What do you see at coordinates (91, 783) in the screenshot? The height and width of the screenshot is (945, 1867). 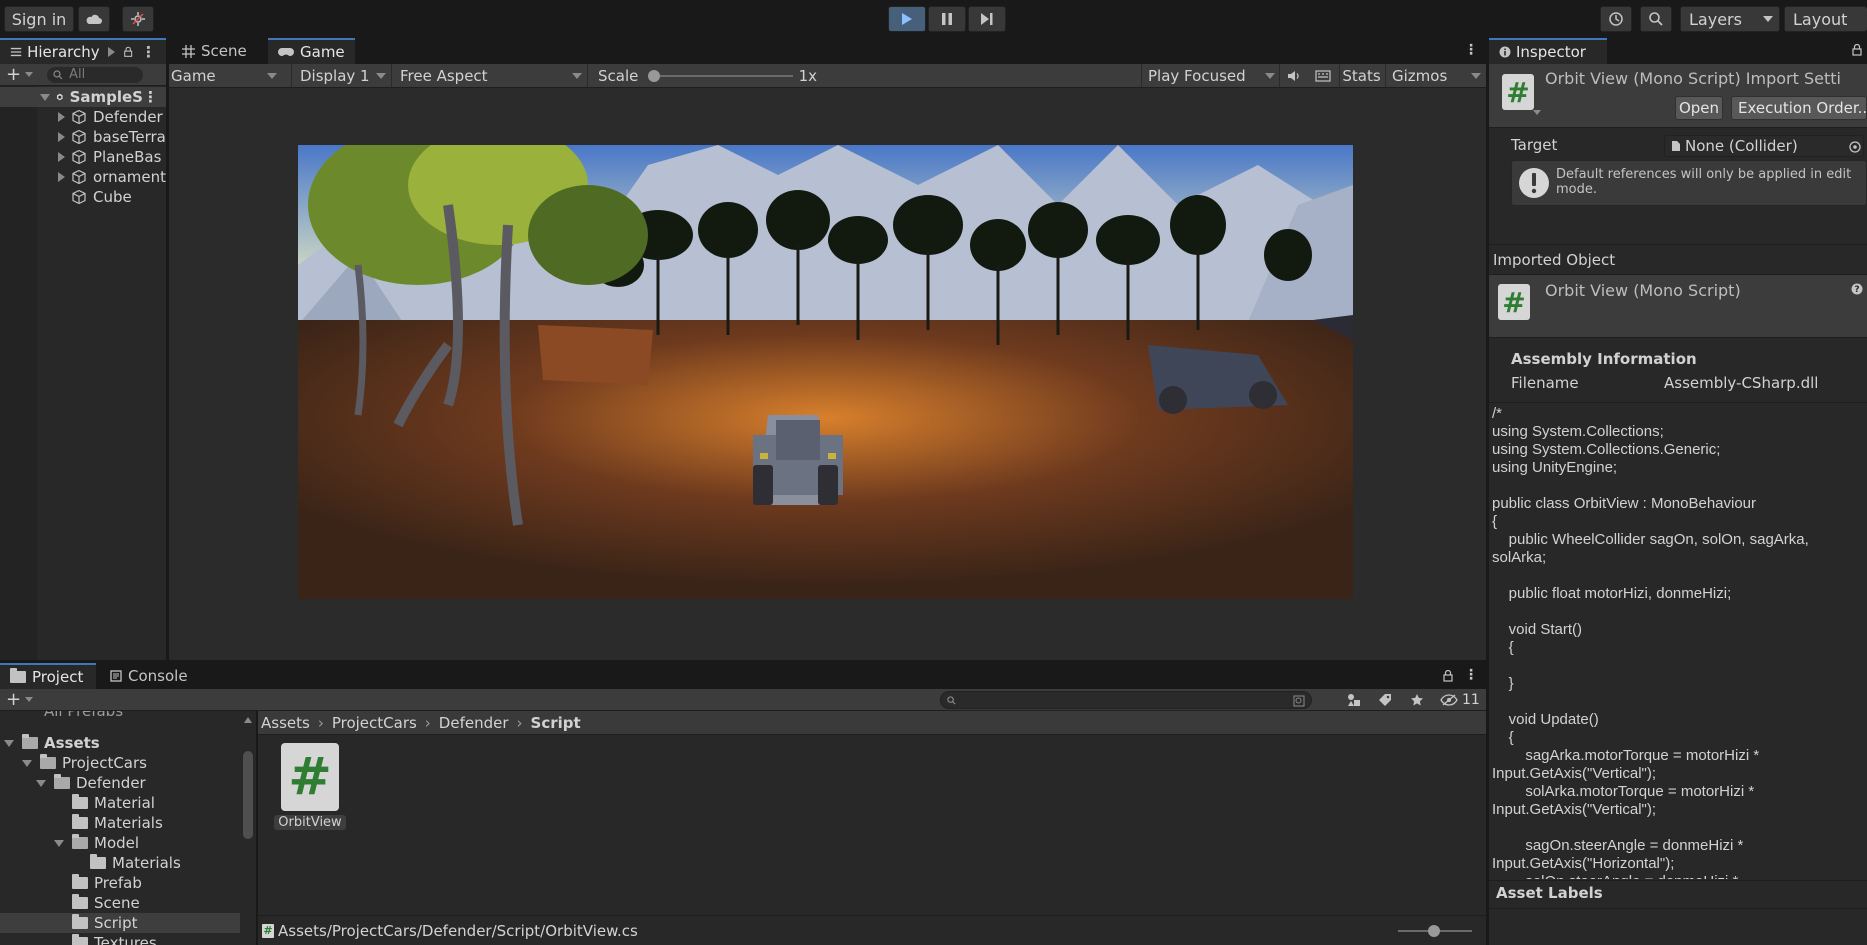 I see `tree-item: Defender` at bounding box center [91, 783].